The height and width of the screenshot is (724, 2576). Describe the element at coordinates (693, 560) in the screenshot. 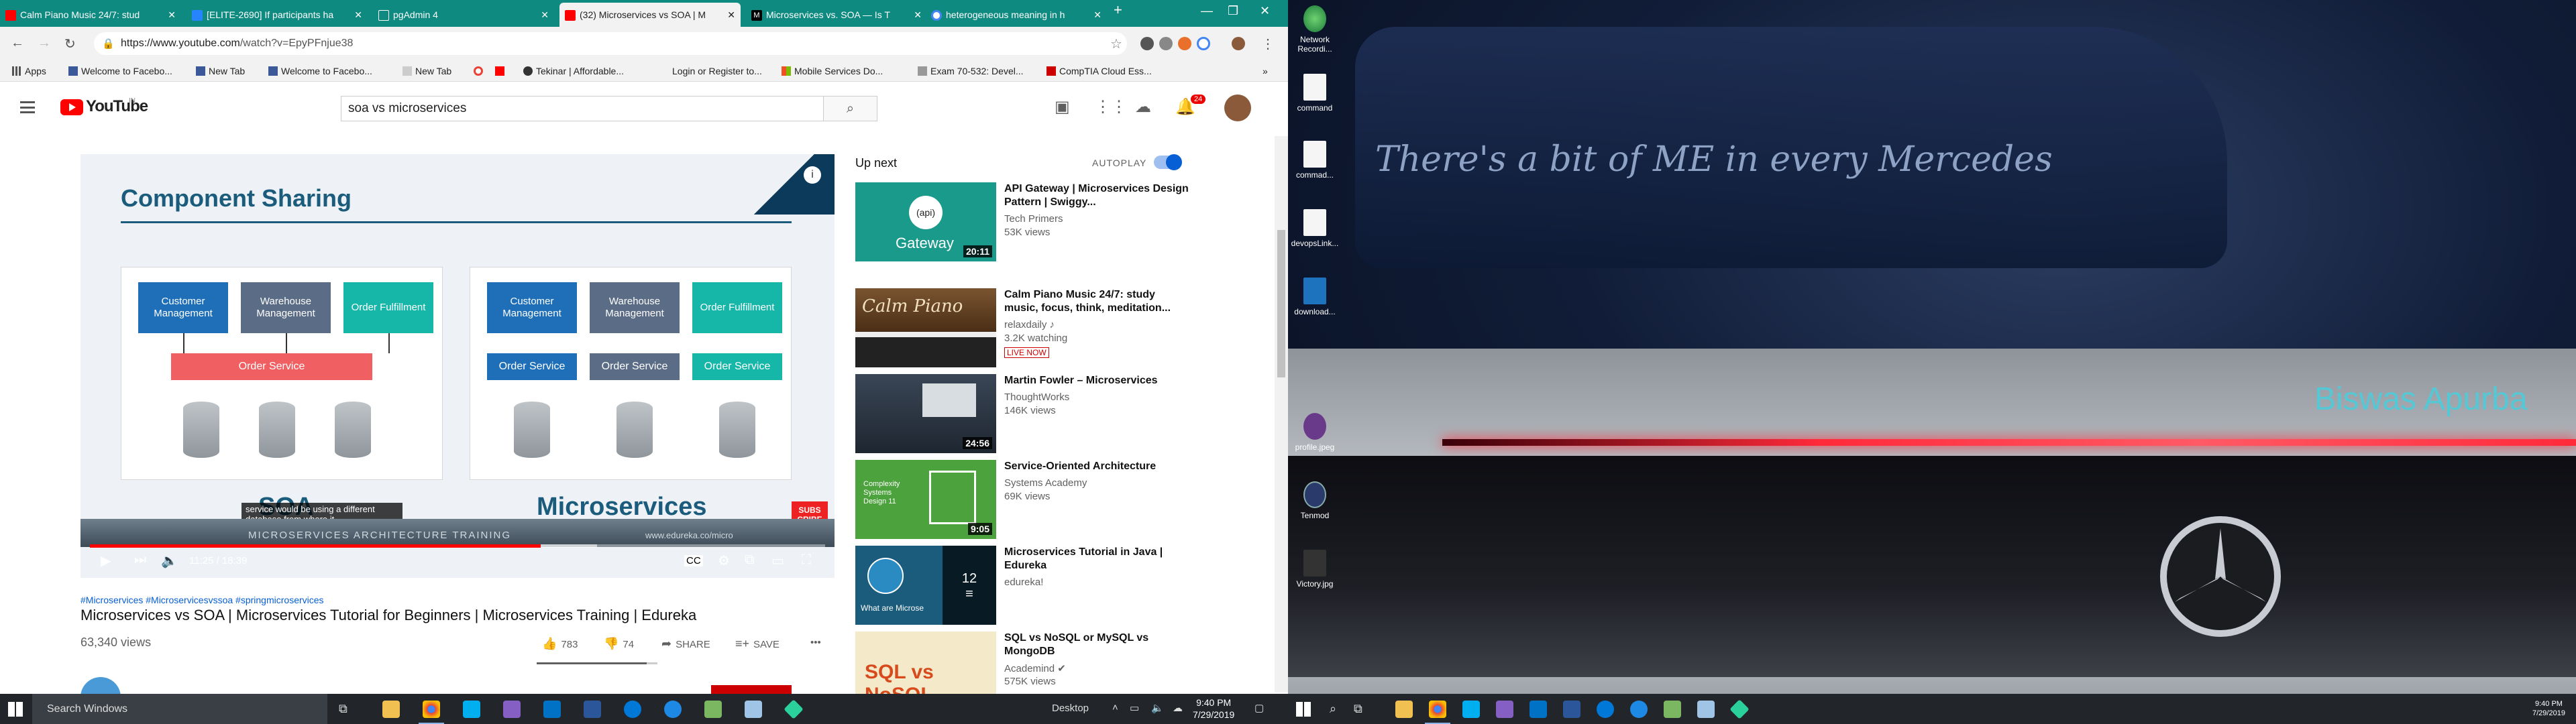

I see `captions-icon: CC` at that location.